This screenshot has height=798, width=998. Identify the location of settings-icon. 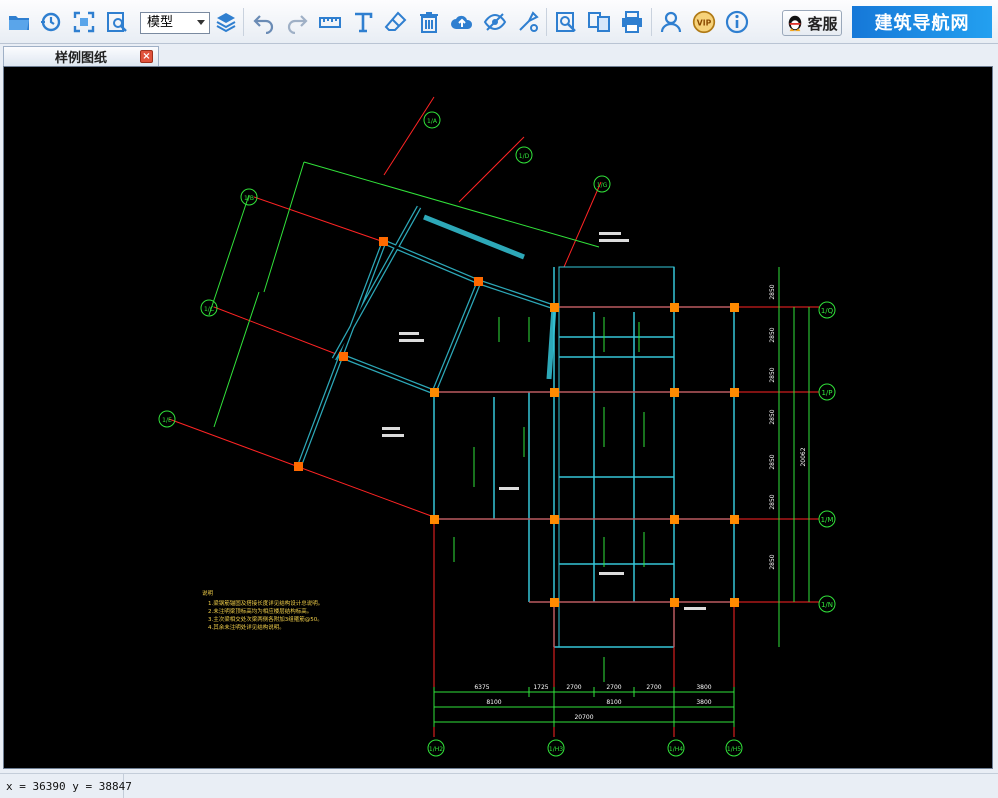
(528, 22).